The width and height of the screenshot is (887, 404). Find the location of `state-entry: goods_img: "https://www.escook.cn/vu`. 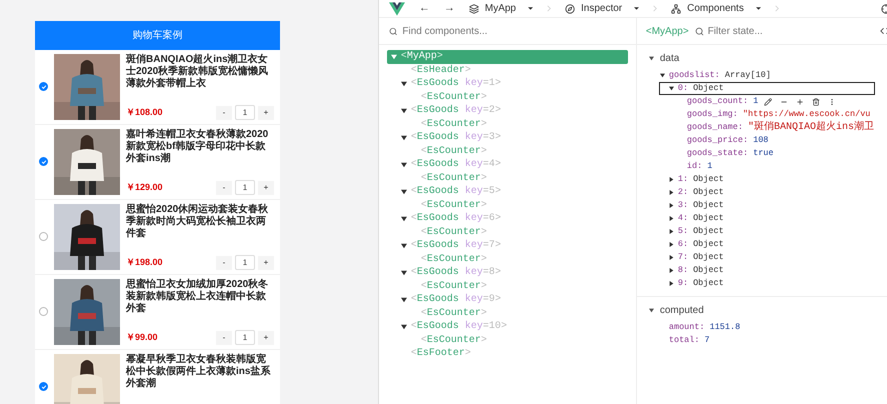

state-entry: goods_img: "https://www.escook.cn/vu is located at coordinates (766, 114).